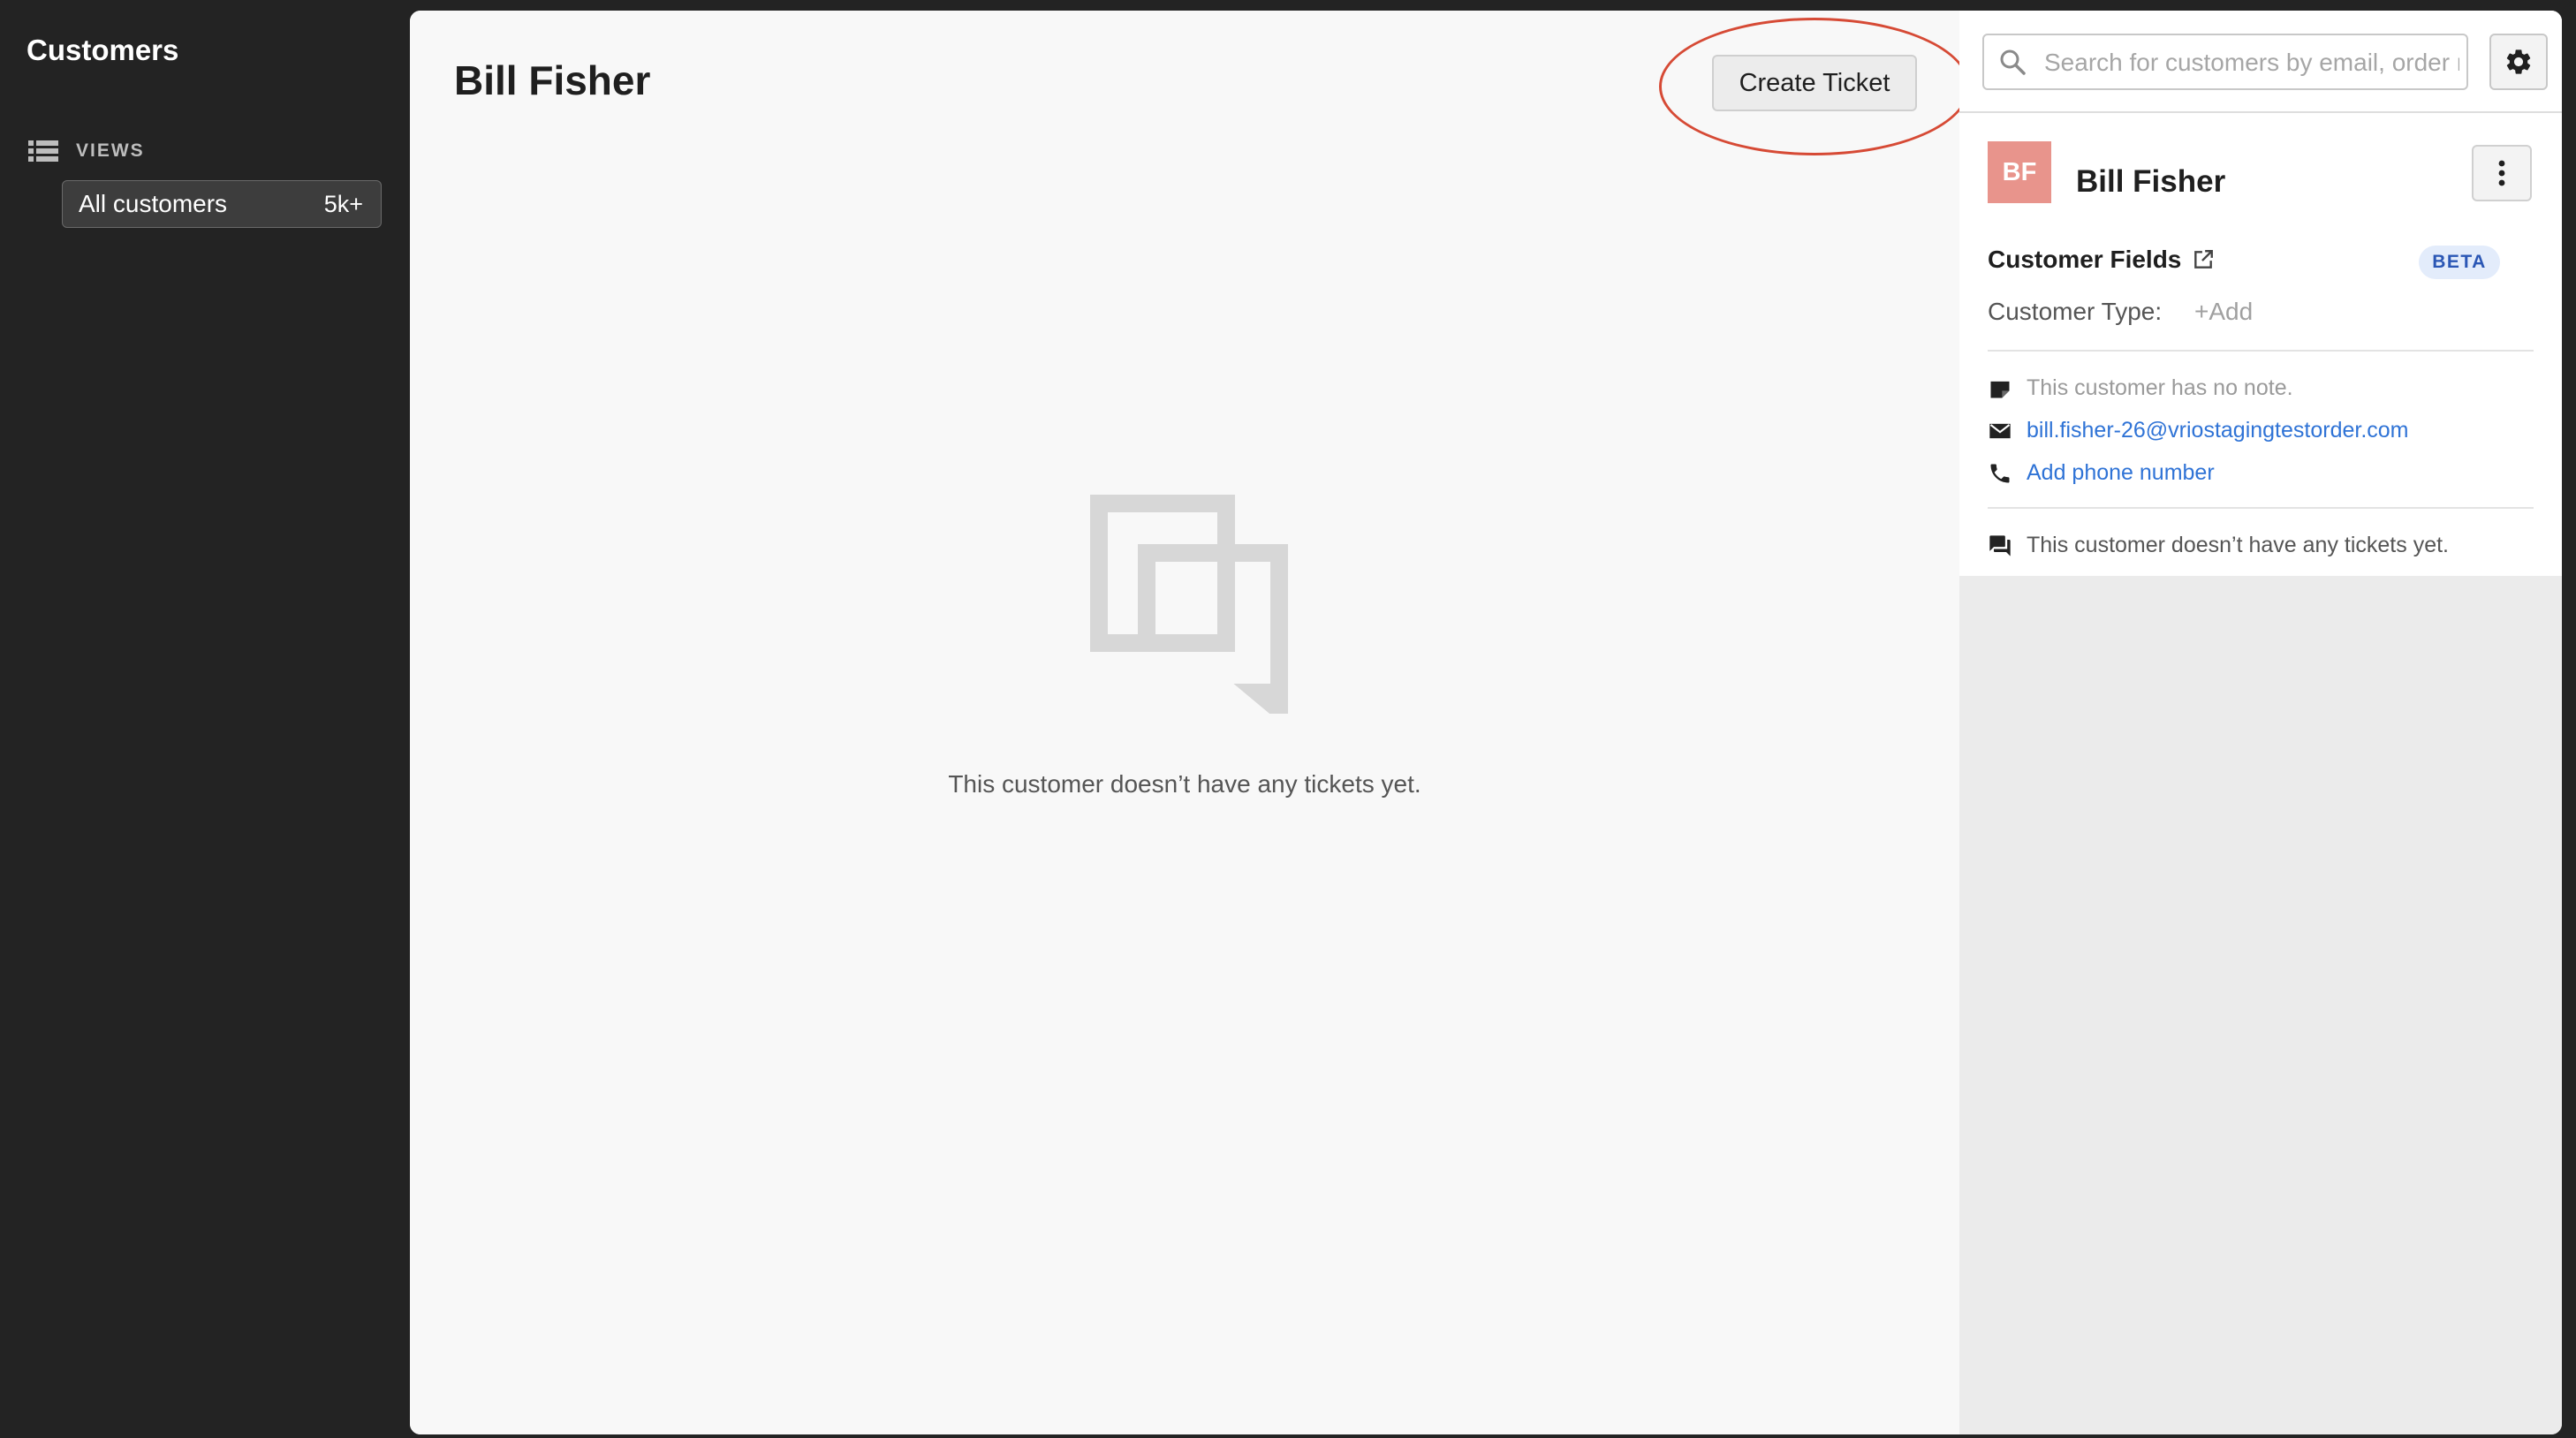 This screenshot has height=1438, width=2576. I want to click on settings-button, so click(2519, 62).